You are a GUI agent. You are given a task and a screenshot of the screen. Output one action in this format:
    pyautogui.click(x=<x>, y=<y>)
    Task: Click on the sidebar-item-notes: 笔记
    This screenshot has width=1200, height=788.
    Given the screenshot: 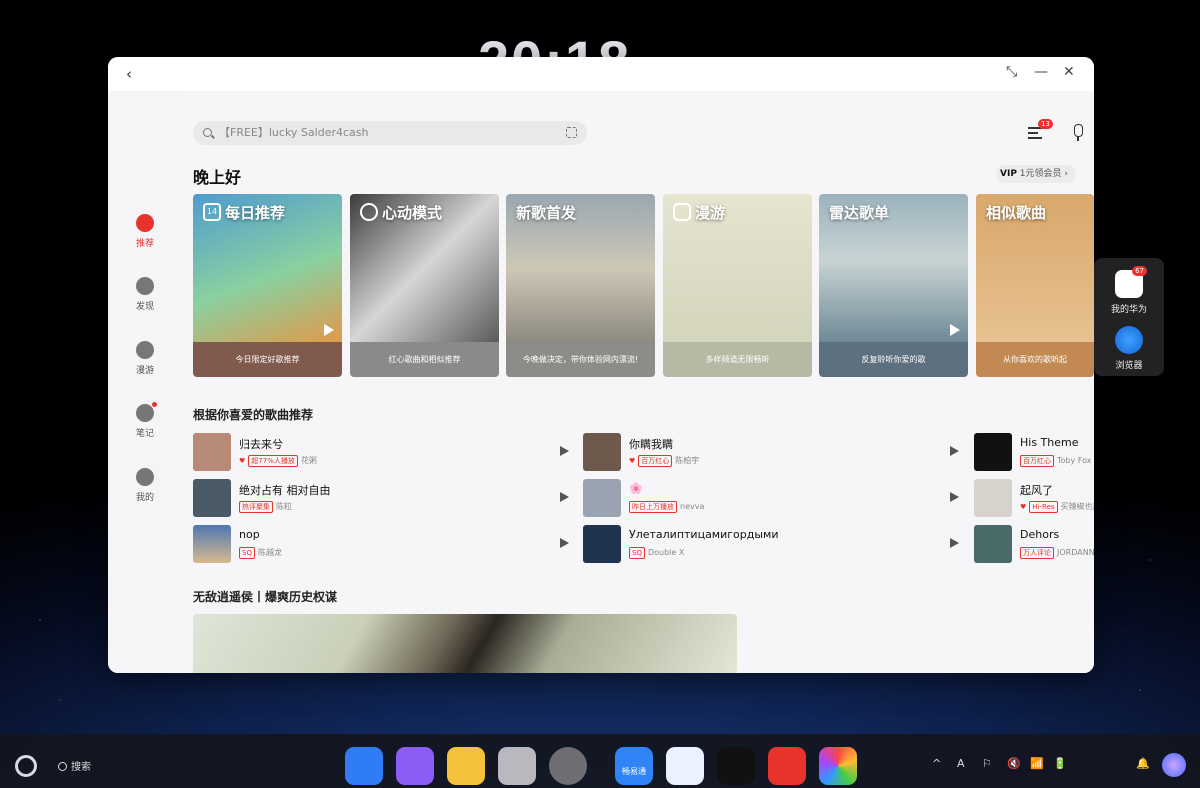 What is the action you would take?
    pyautogui.click(x=145, y=426)
    